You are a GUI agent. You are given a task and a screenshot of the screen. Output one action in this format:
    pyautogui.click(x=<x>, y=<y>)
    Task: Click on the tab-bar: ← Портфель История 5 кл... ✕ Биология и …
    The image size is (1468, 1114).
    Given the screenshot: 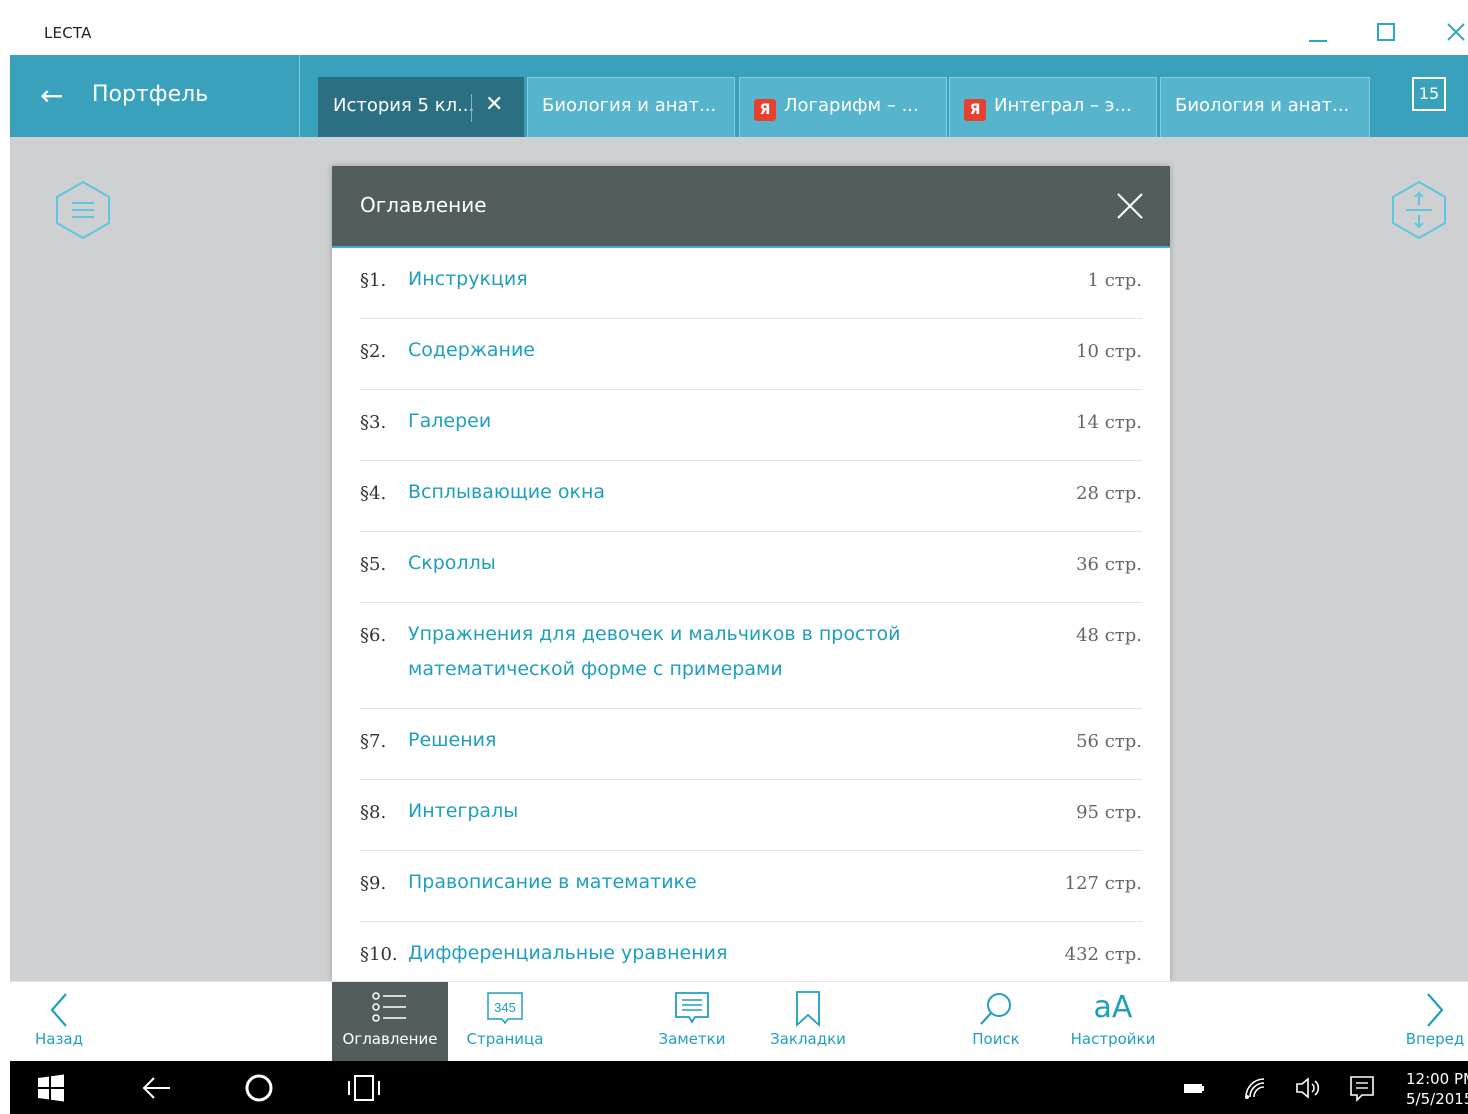 What is the action you would take?
    pyautogui.click(x=739, y=96)
    